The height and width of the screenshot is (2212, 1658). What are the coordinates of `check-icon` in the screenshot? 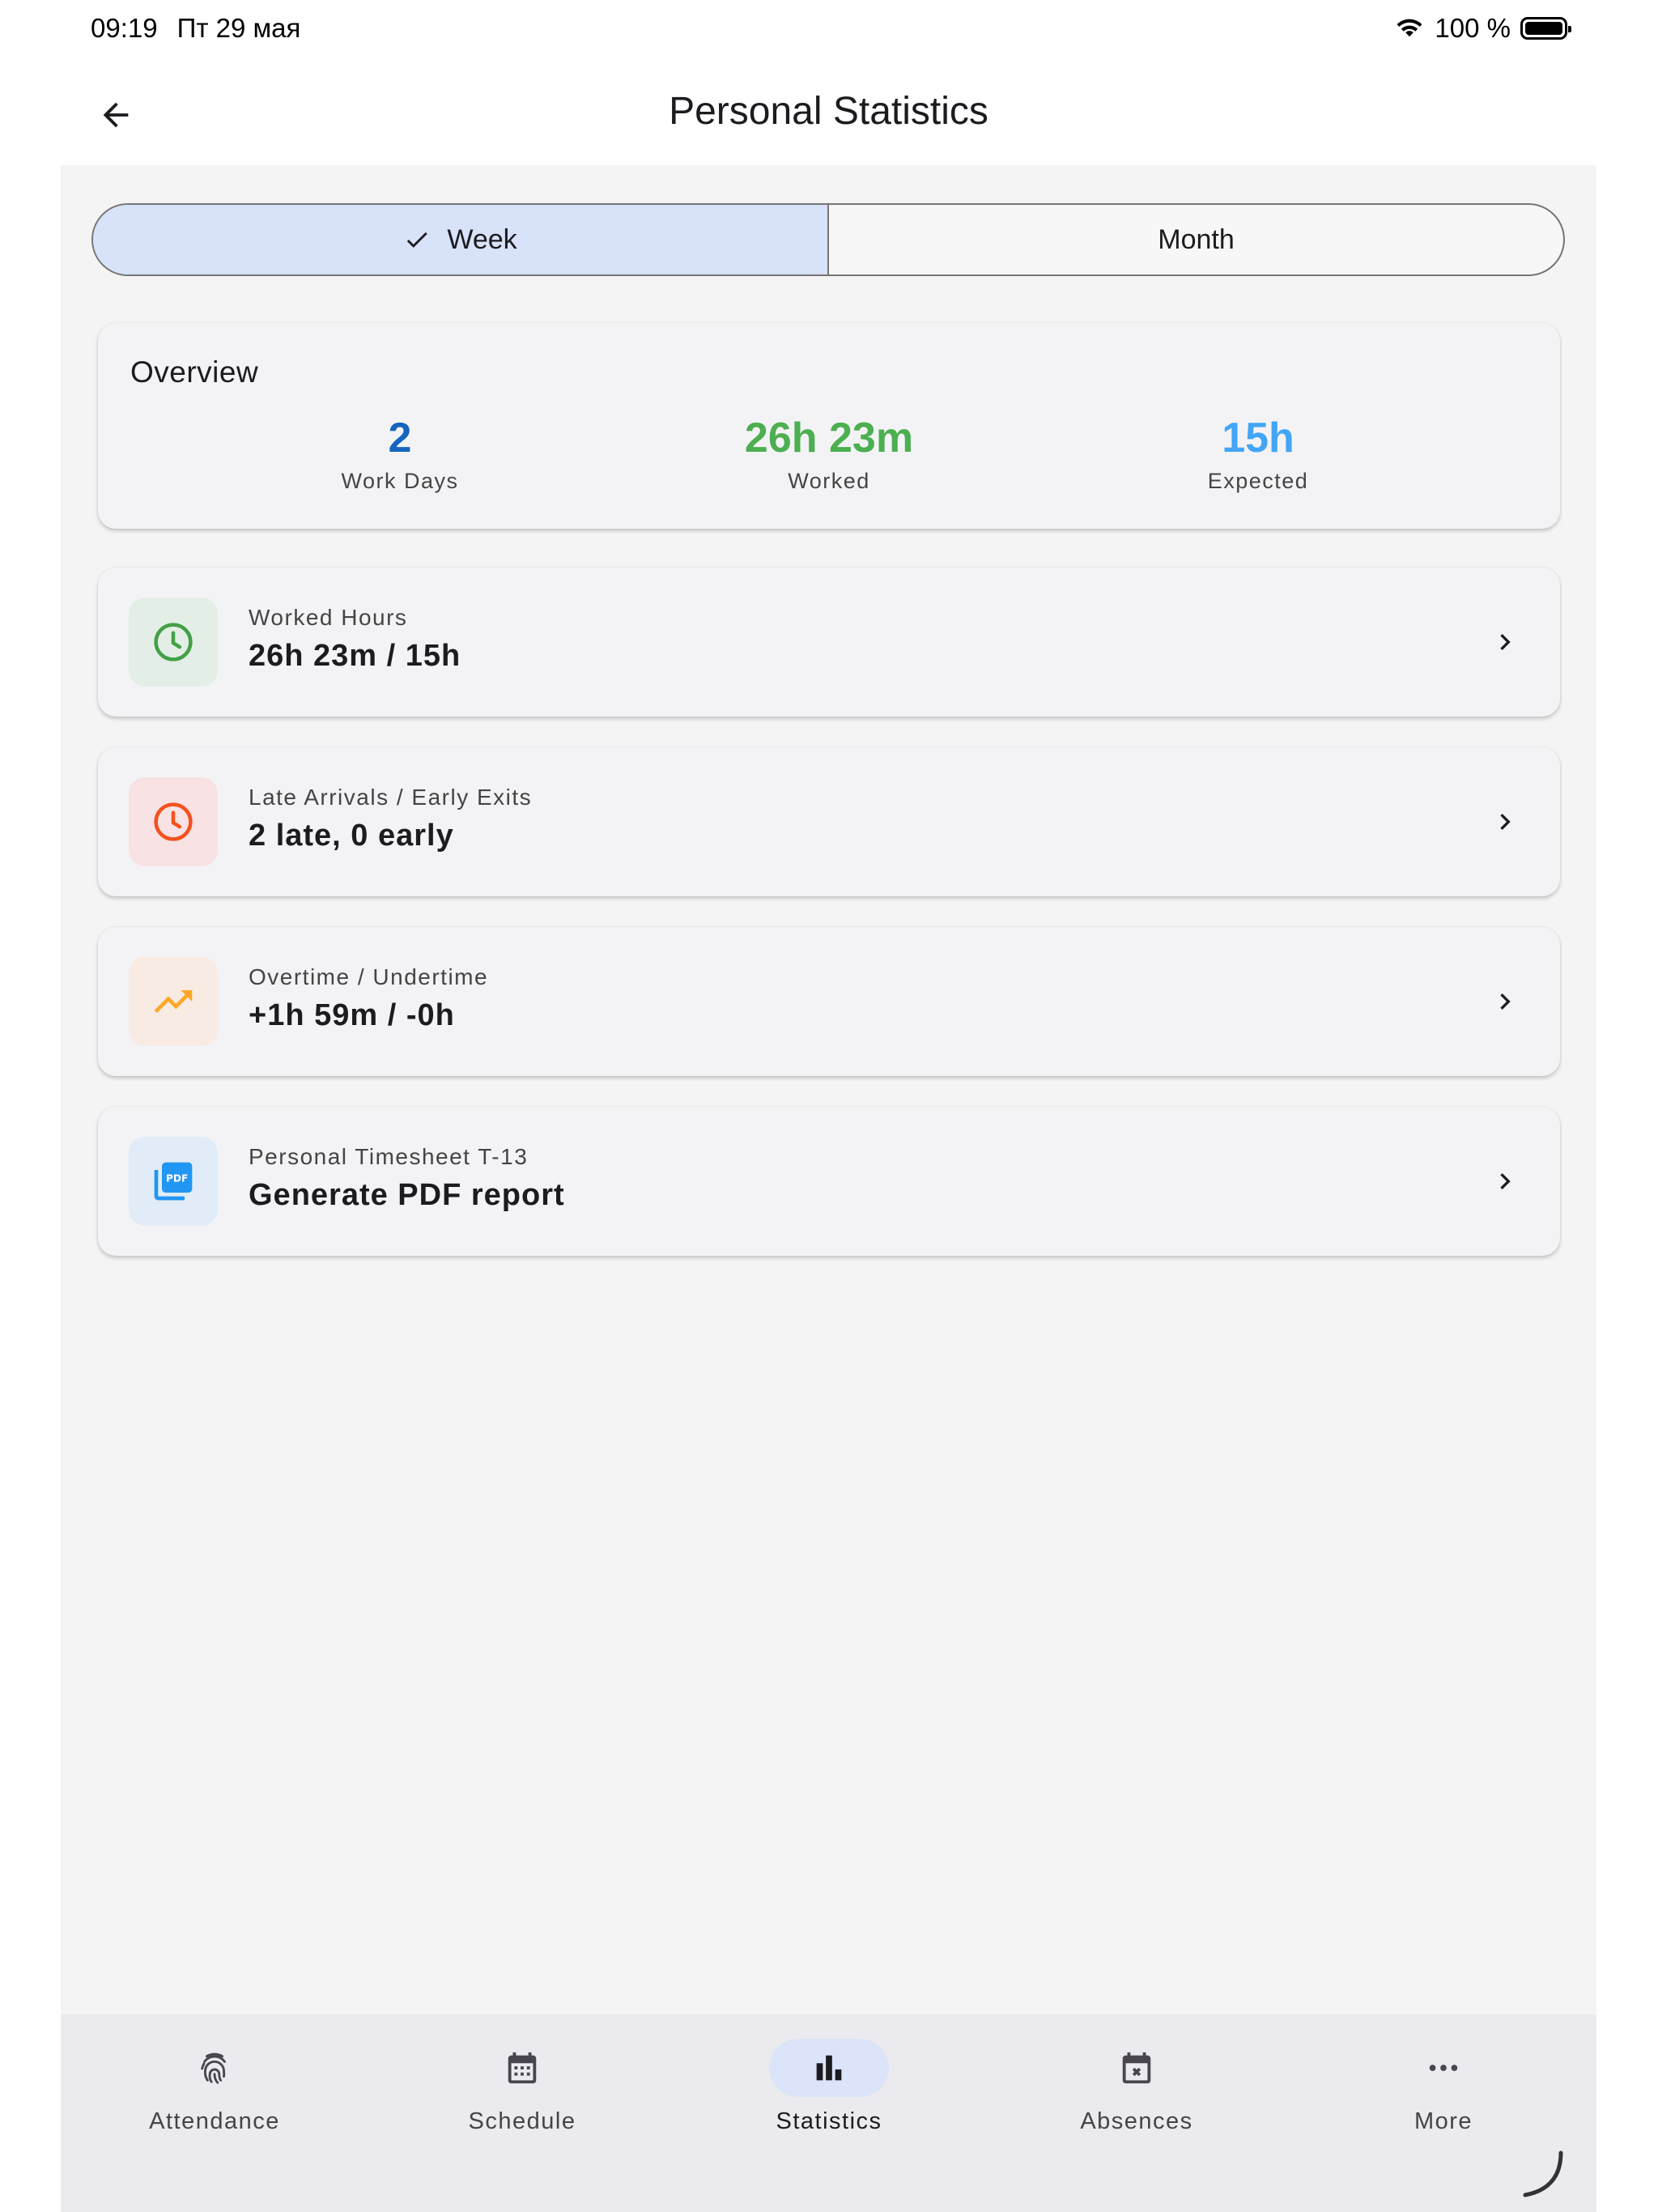 It's located at (417, 240).